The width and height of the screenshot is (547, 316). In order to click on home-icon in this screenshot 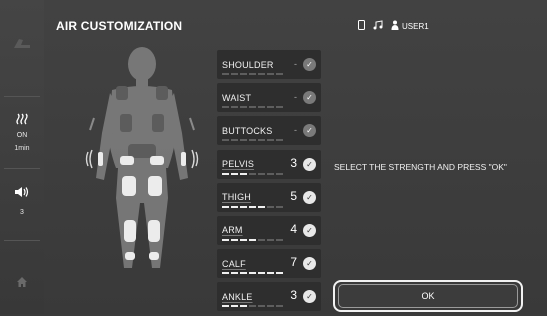, I will do `click(22, 282)`.